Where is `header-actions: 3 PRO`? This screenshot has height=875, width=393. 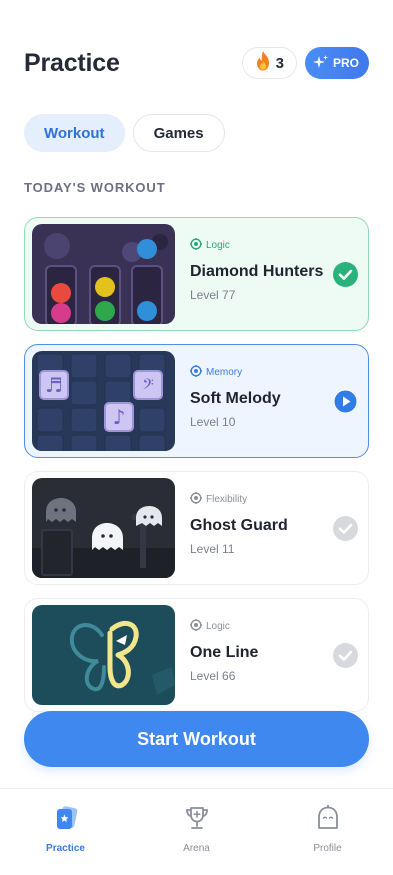
header-actions: 3 PRO is located at coordinates (305, 63).